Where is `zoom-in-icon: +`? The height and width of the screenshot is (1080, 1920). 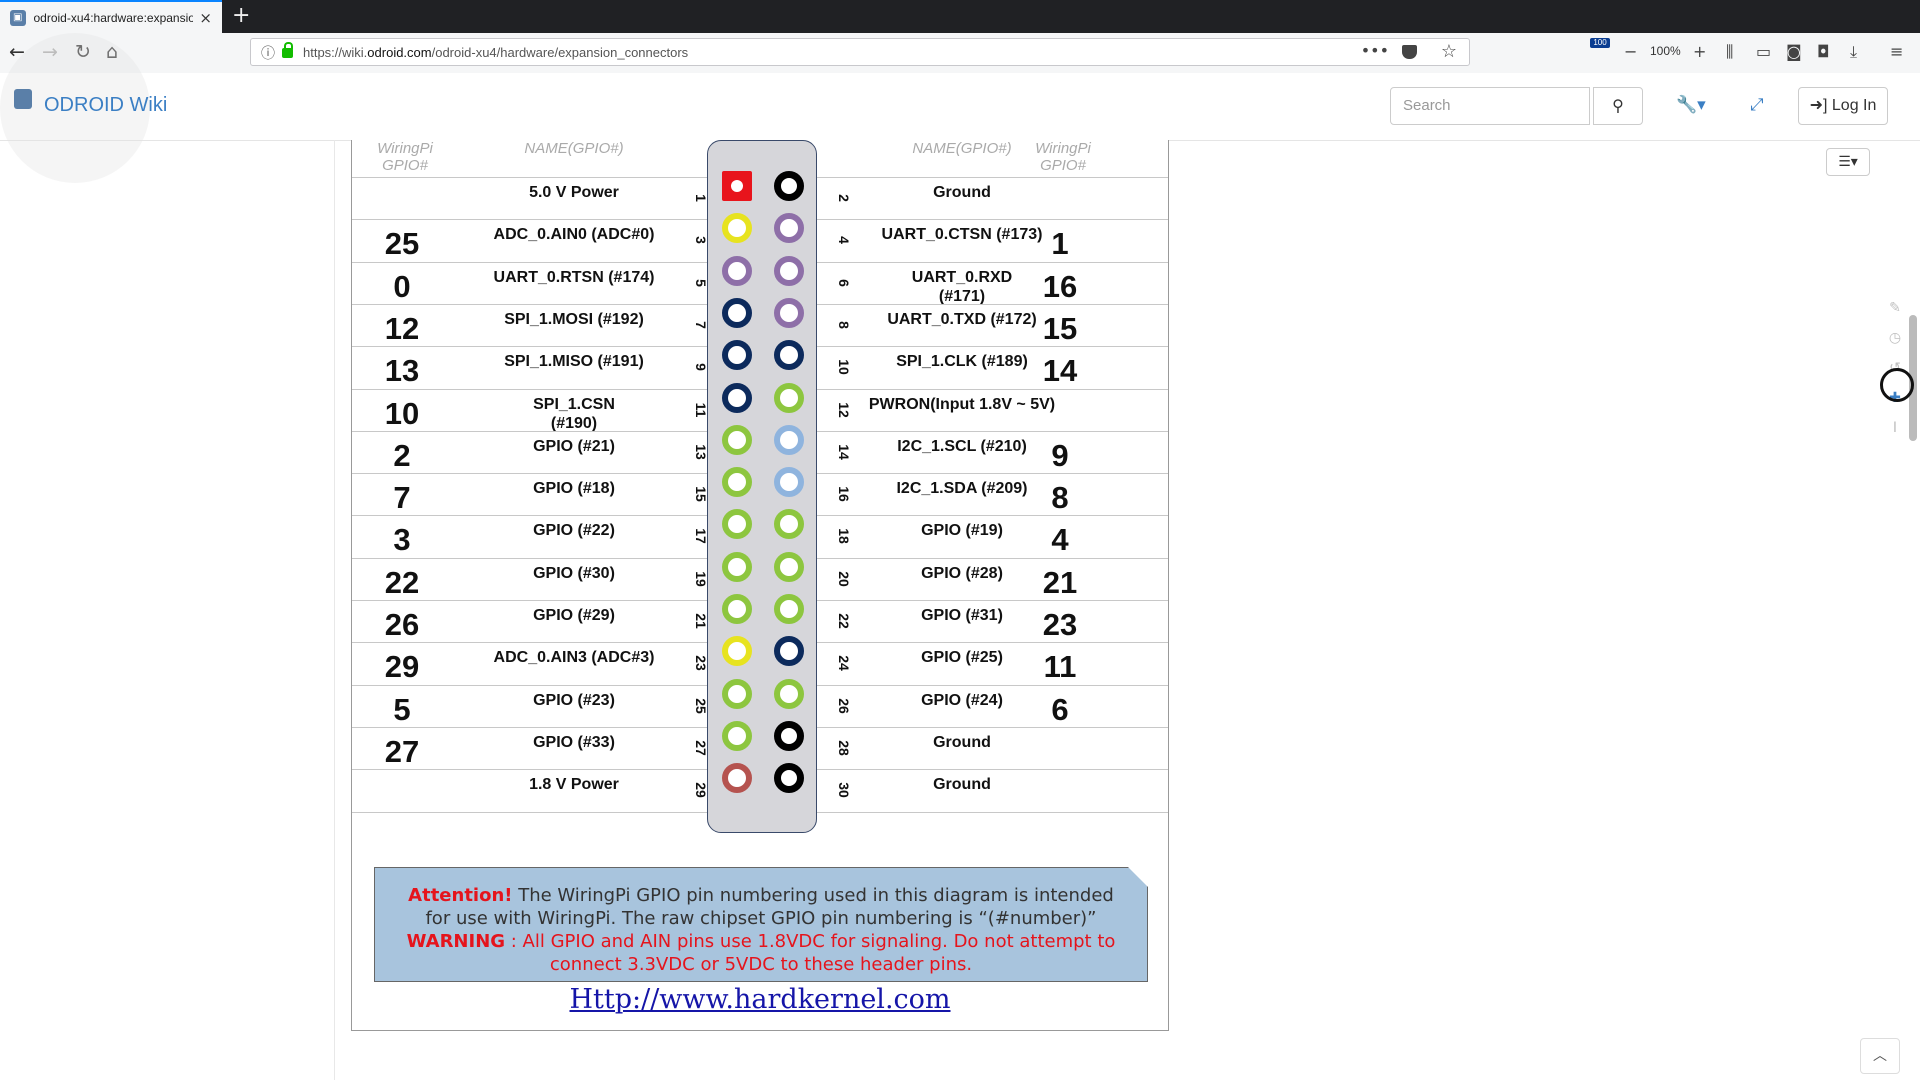
zoom-in-icon: + is located at coordinates (1699, 51).